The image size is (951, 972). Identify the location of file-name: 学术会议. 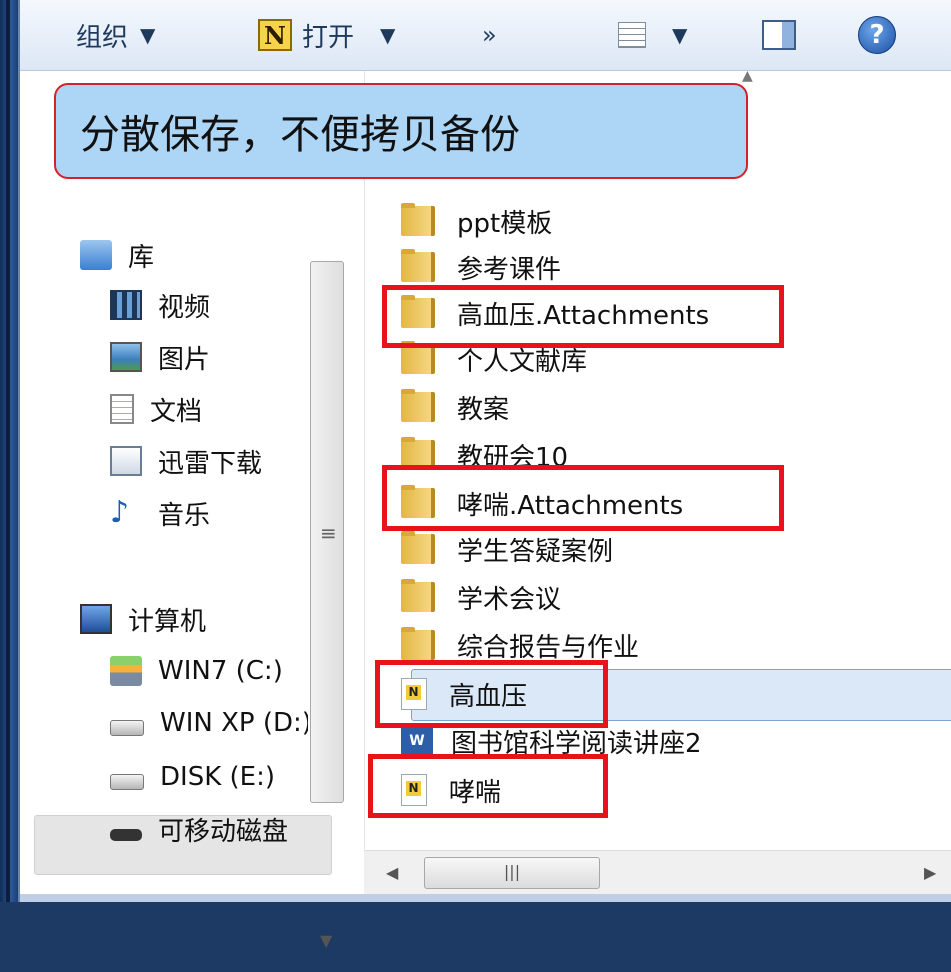
(509, 599).